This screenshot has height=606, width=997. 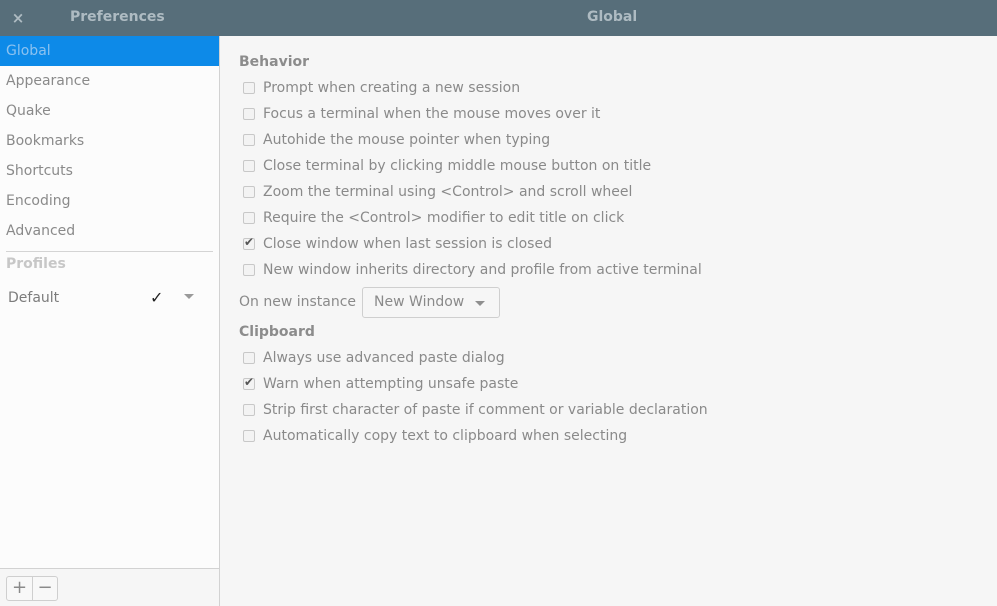 What do you see at coordinates (157, 297) in the screenshot?
I see `checkmark-icon: ✓` at bounding box center [157, 297].